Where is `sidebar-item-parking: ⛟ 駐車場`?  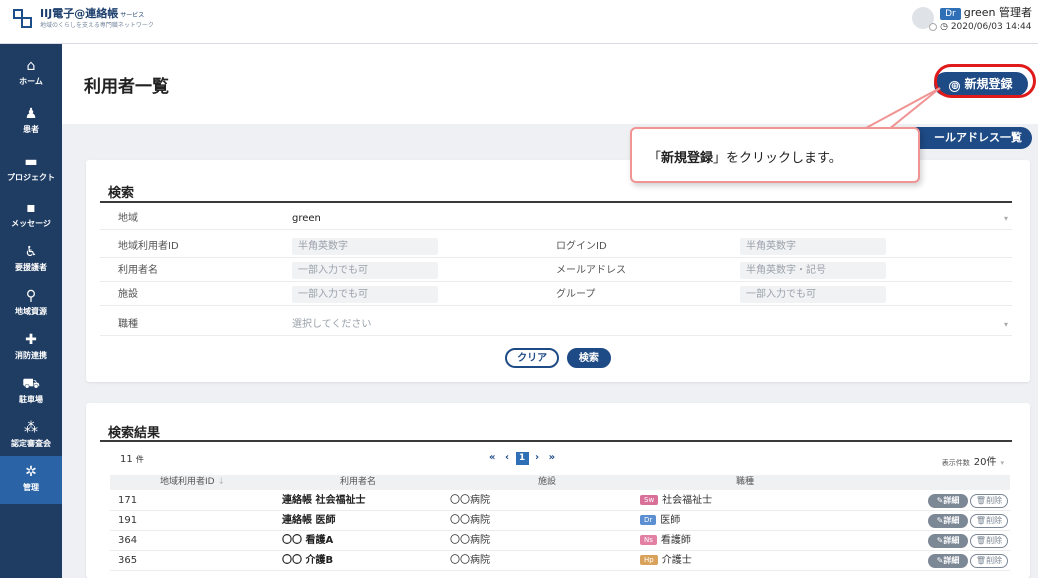 sidebar-item-parking: ⛟ 駐車場 is located at coordinates (31, 392).